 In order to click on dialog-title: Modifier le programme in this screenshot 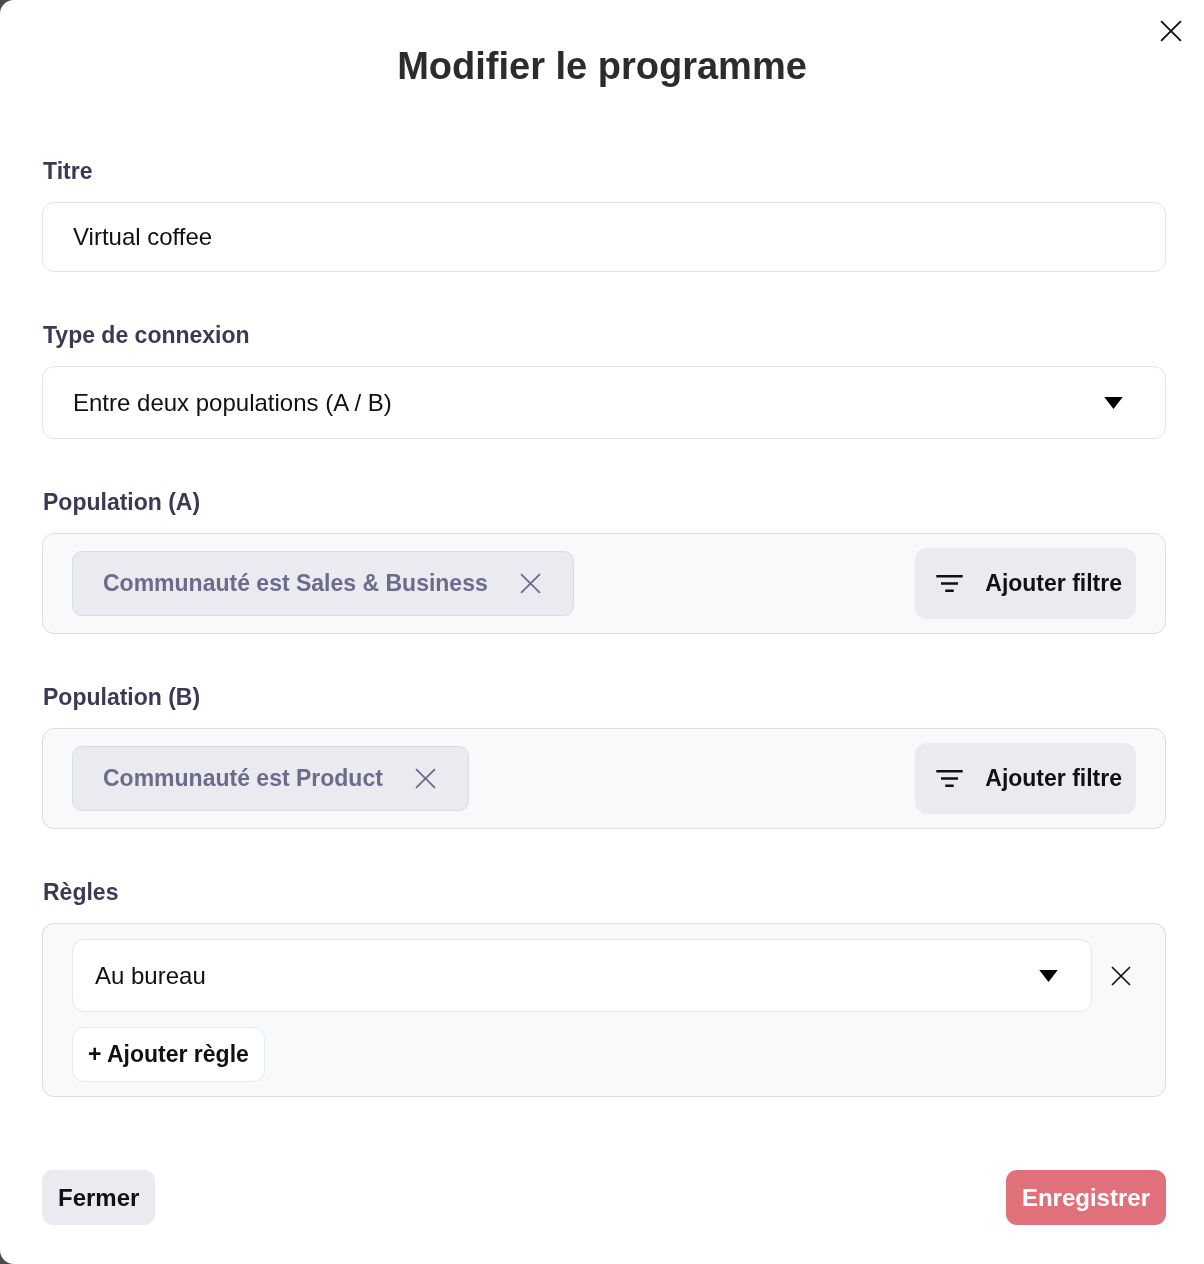, I will do `click(602, 66)`.